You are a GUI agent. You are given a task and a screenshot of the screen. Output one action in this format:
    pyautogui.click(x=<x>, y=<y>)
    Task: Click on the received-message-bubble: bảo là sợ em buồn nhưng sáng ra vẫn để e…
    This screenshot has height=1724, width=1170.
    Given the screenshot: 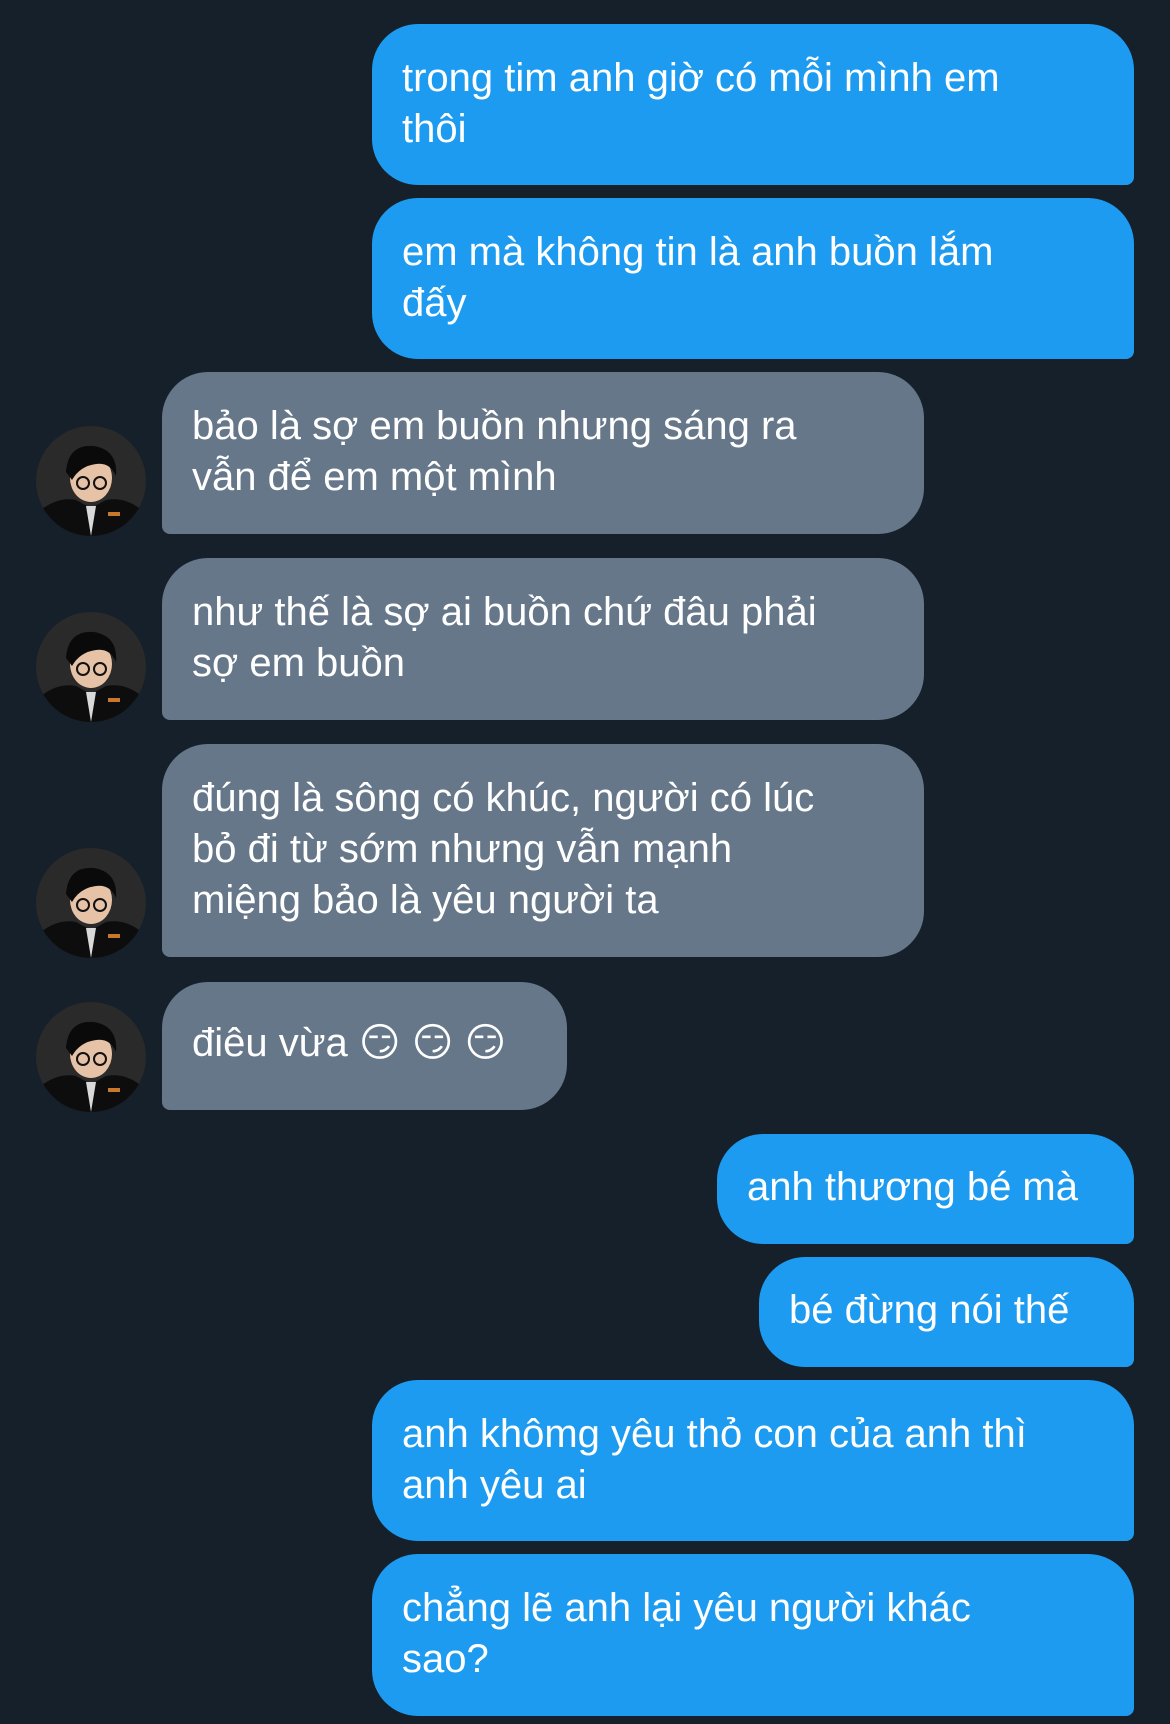 What is the action you would take?
    pyautogui.click(x=543, y=453)
    